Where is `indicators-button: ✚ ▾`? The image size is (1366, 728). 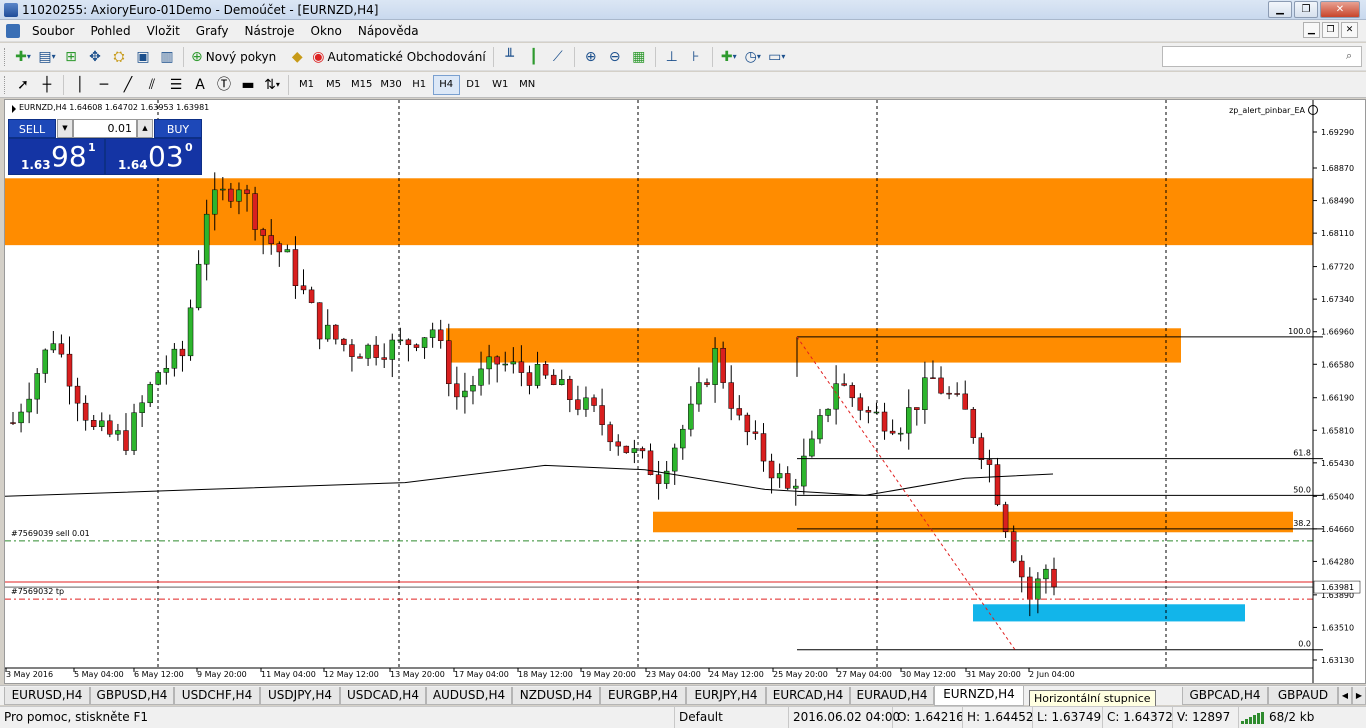 indicators-button: ✚ ▾ is located at coordinates (729, 57).